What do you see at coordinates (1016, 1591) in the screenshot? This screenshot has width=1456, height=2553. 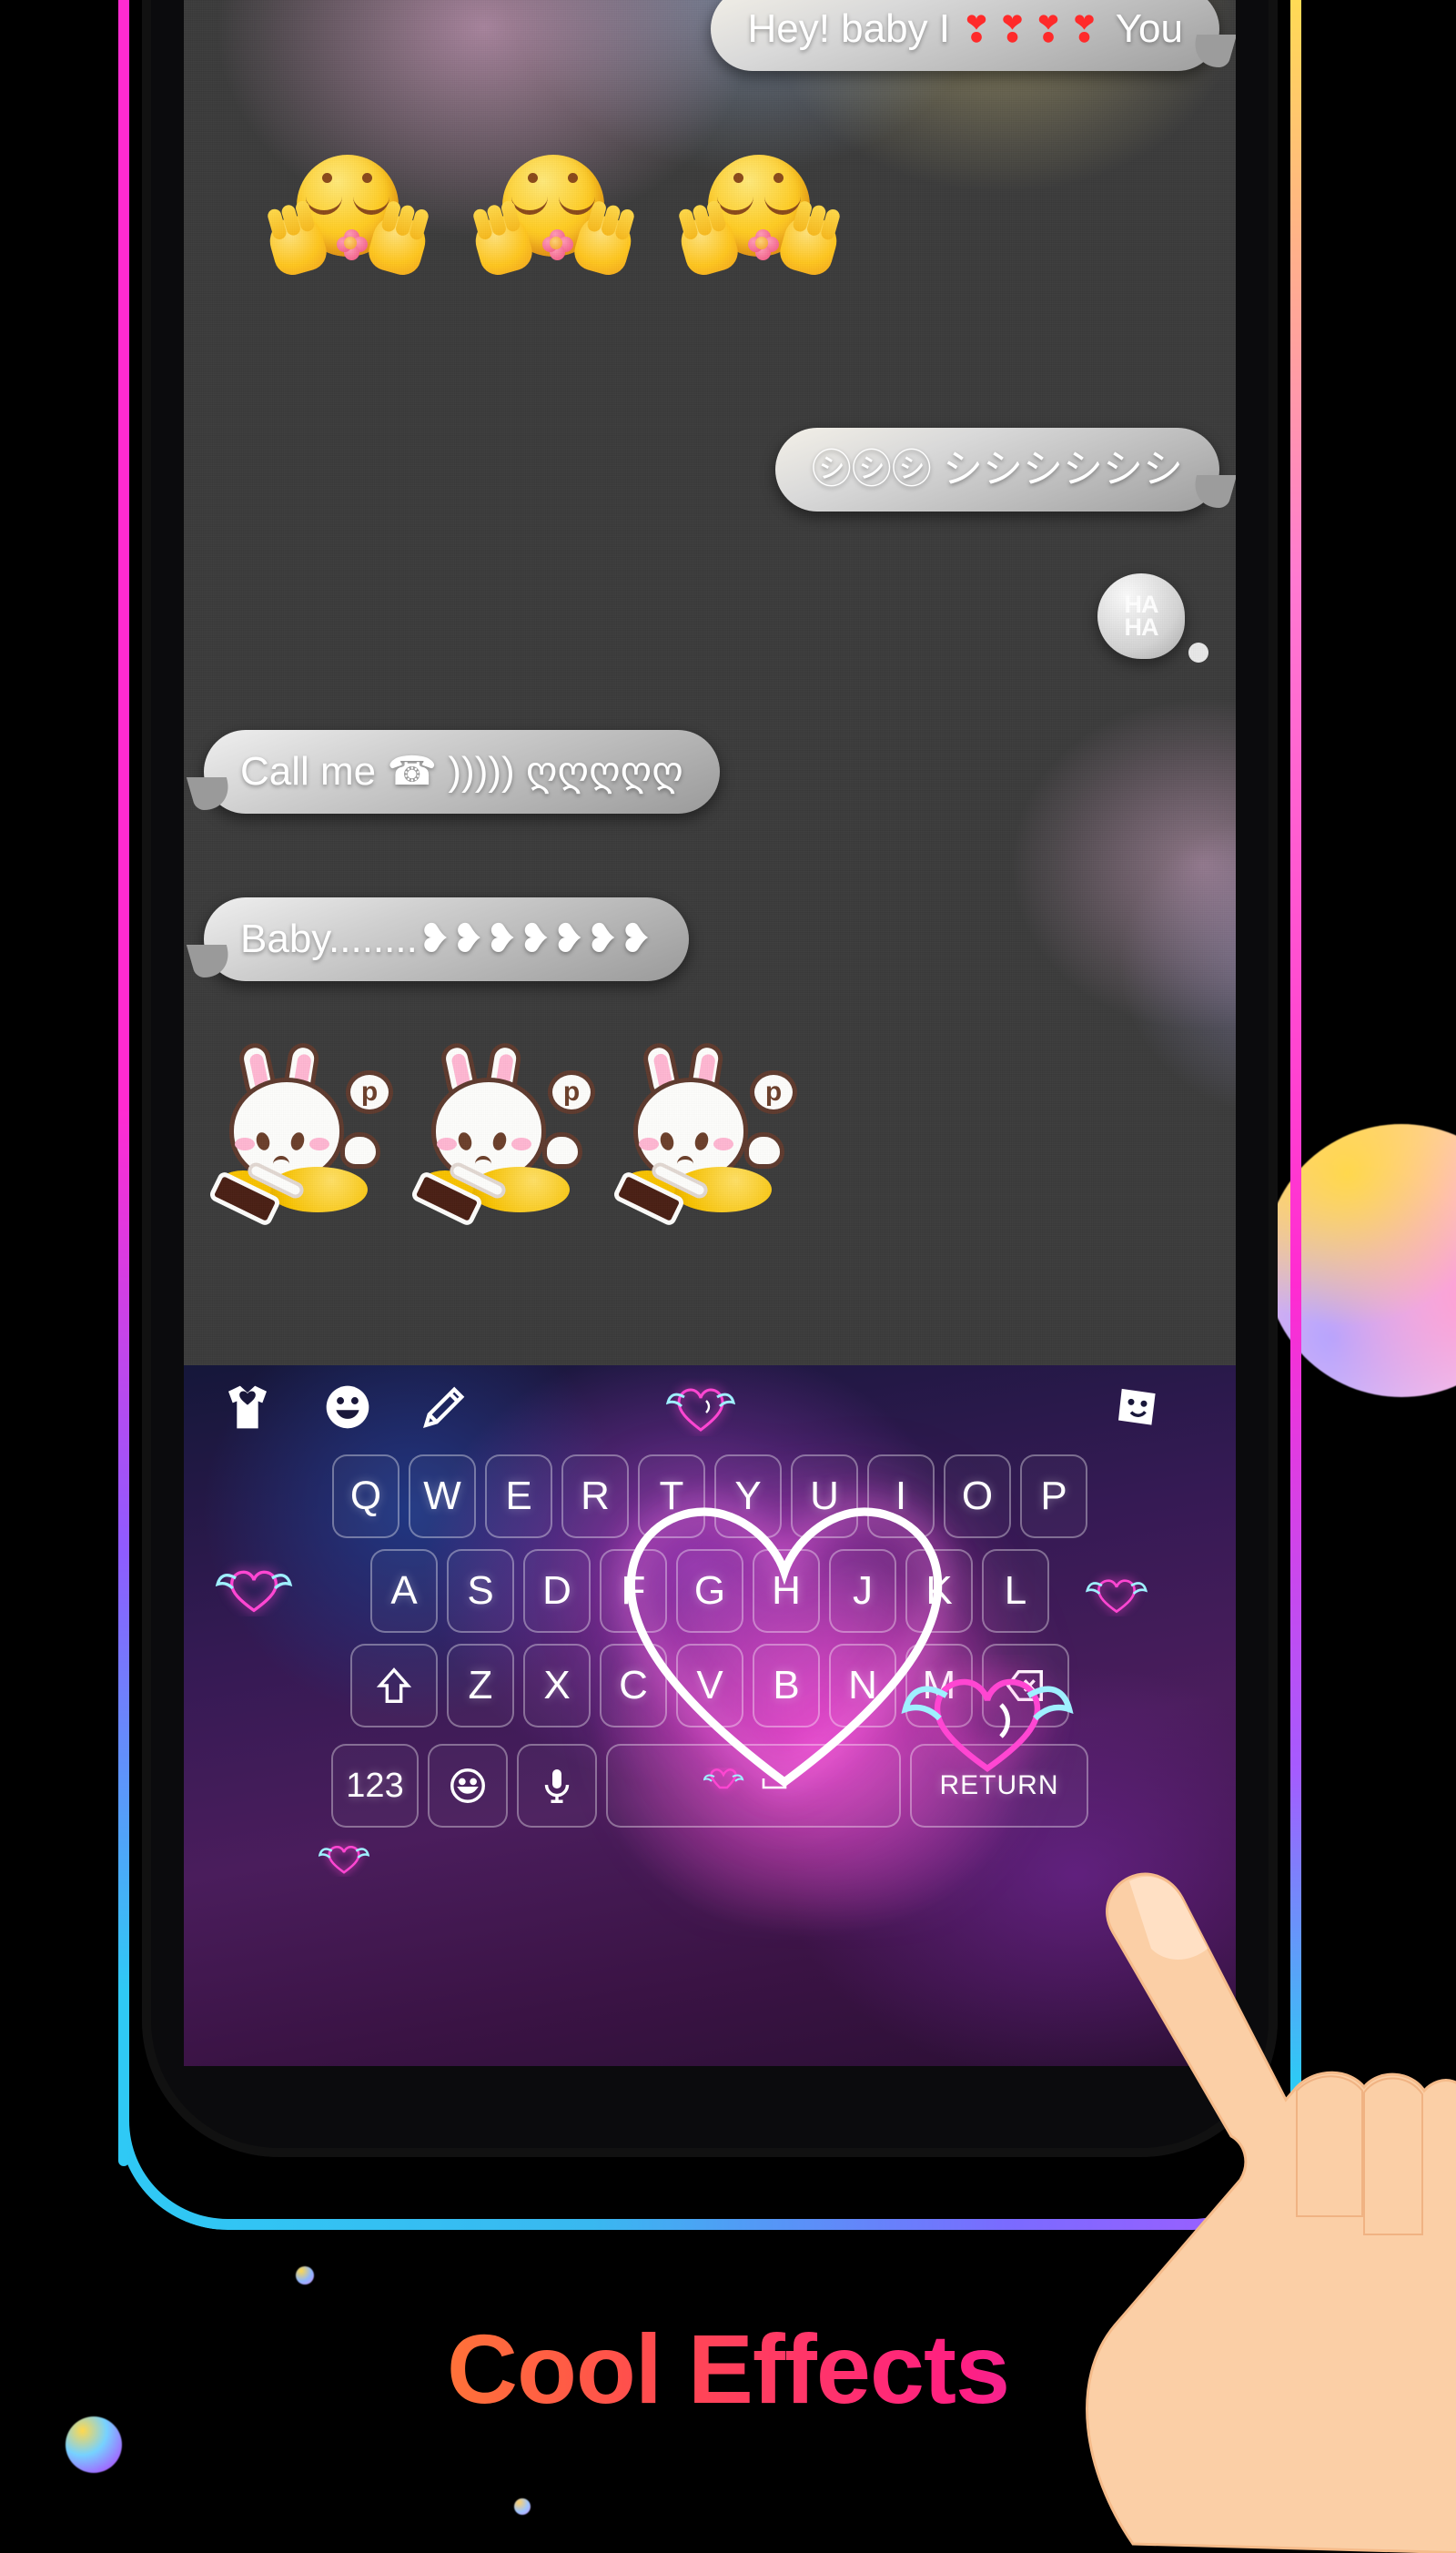 I see `key-L: L` at bounding box center [1016, 1591].